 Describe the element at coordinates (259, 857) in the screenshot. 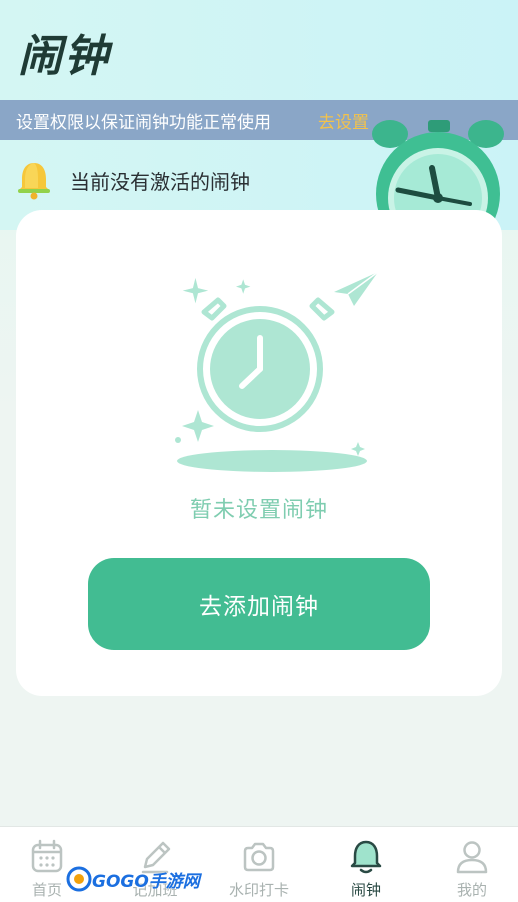

I see `camera-icon` at that location.